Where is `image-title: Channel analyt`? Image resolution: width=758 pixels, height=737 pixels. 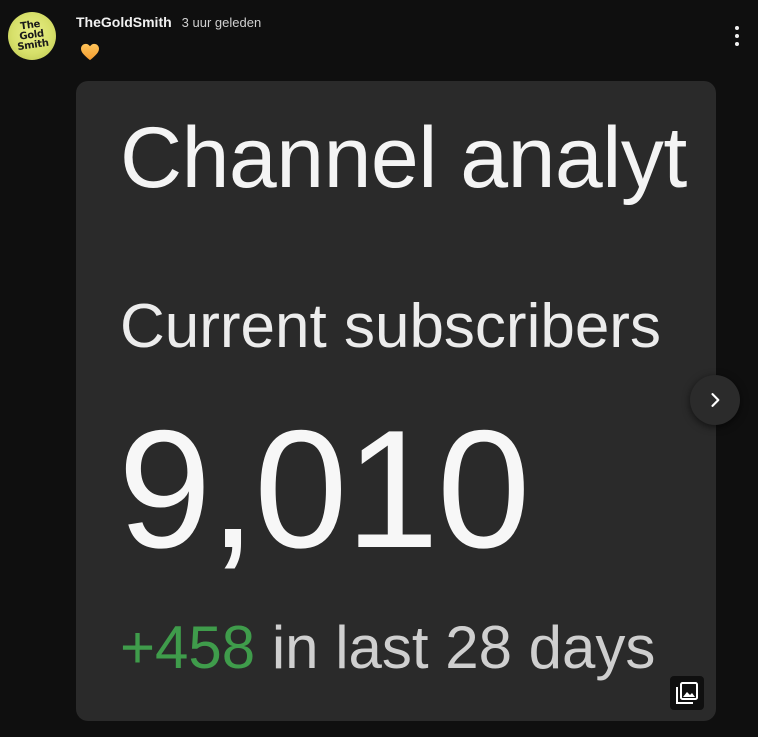
image-title: Channel analyt is located at coordinates (403, 158).